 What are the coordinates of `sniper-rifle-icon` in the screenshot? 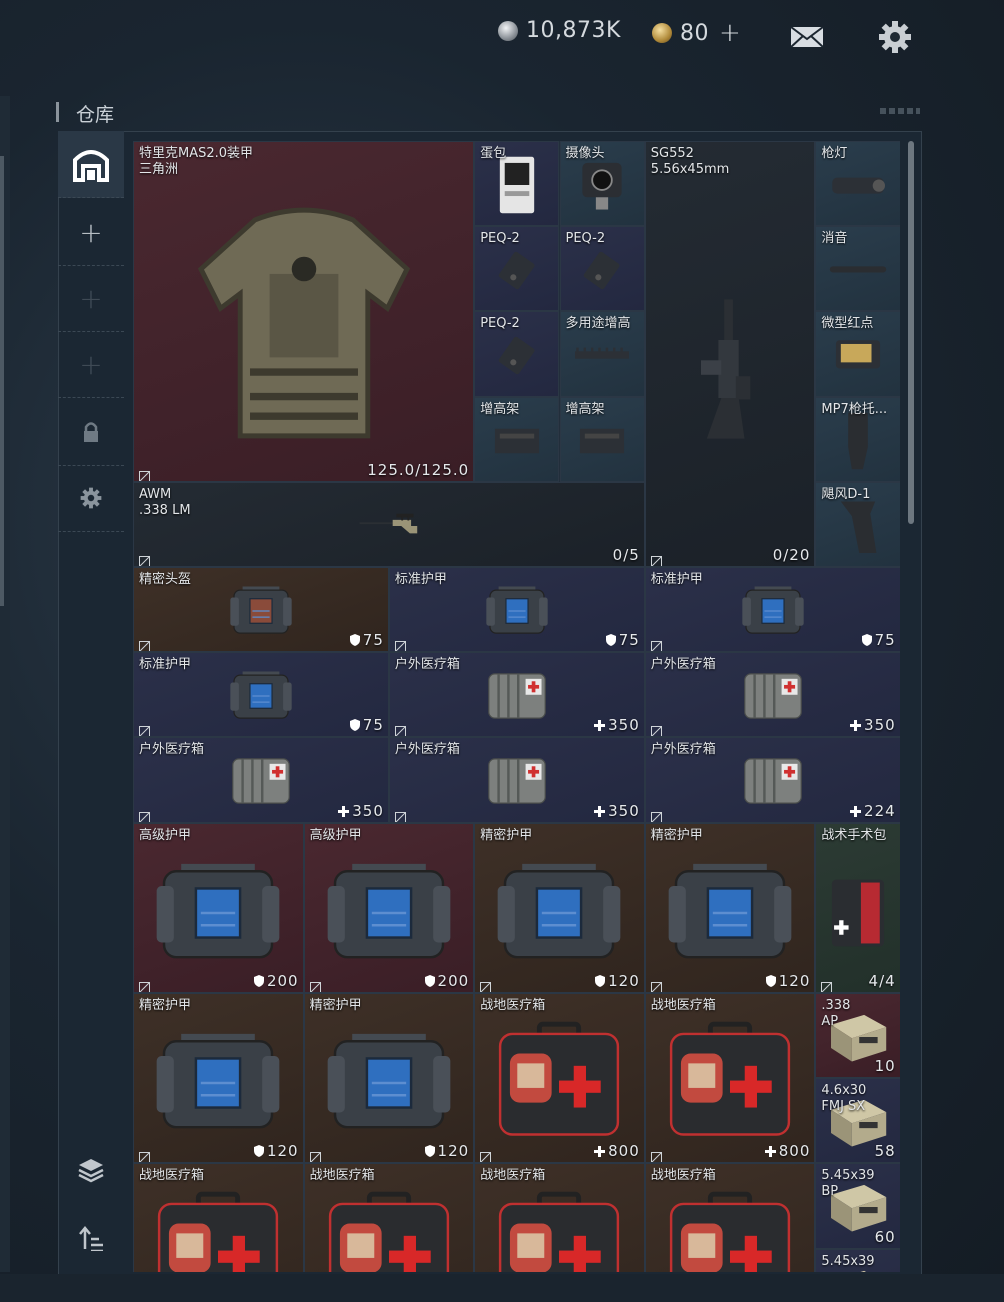 It's located at (389, 527).